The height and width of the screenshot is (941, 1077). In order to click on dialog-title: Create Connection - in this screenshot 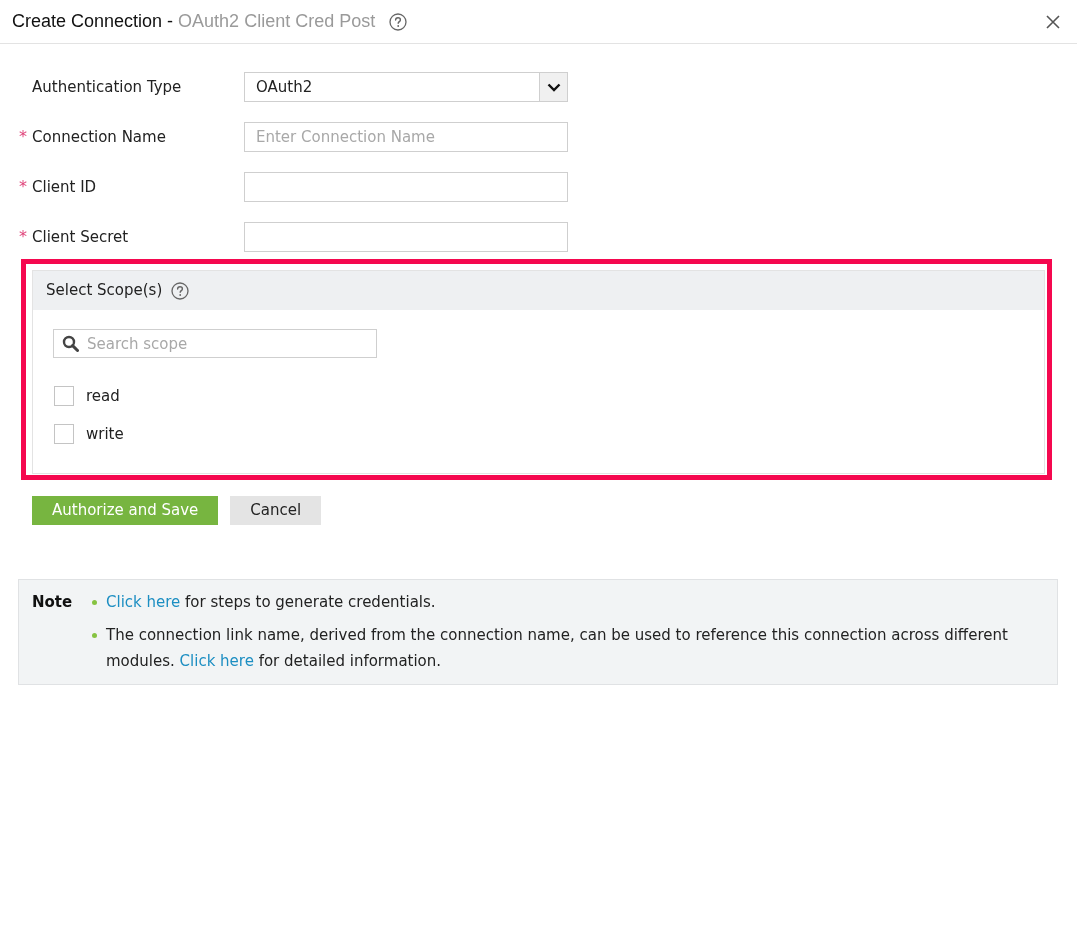, I will do `click(93, 21)`.